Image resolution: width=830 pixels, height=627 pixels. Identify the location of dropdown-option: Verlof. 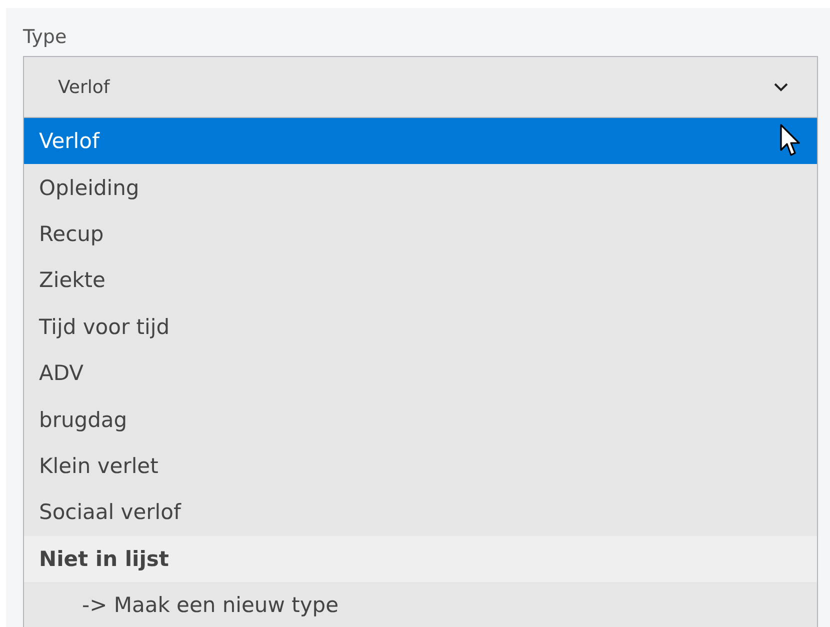
(420, 141).